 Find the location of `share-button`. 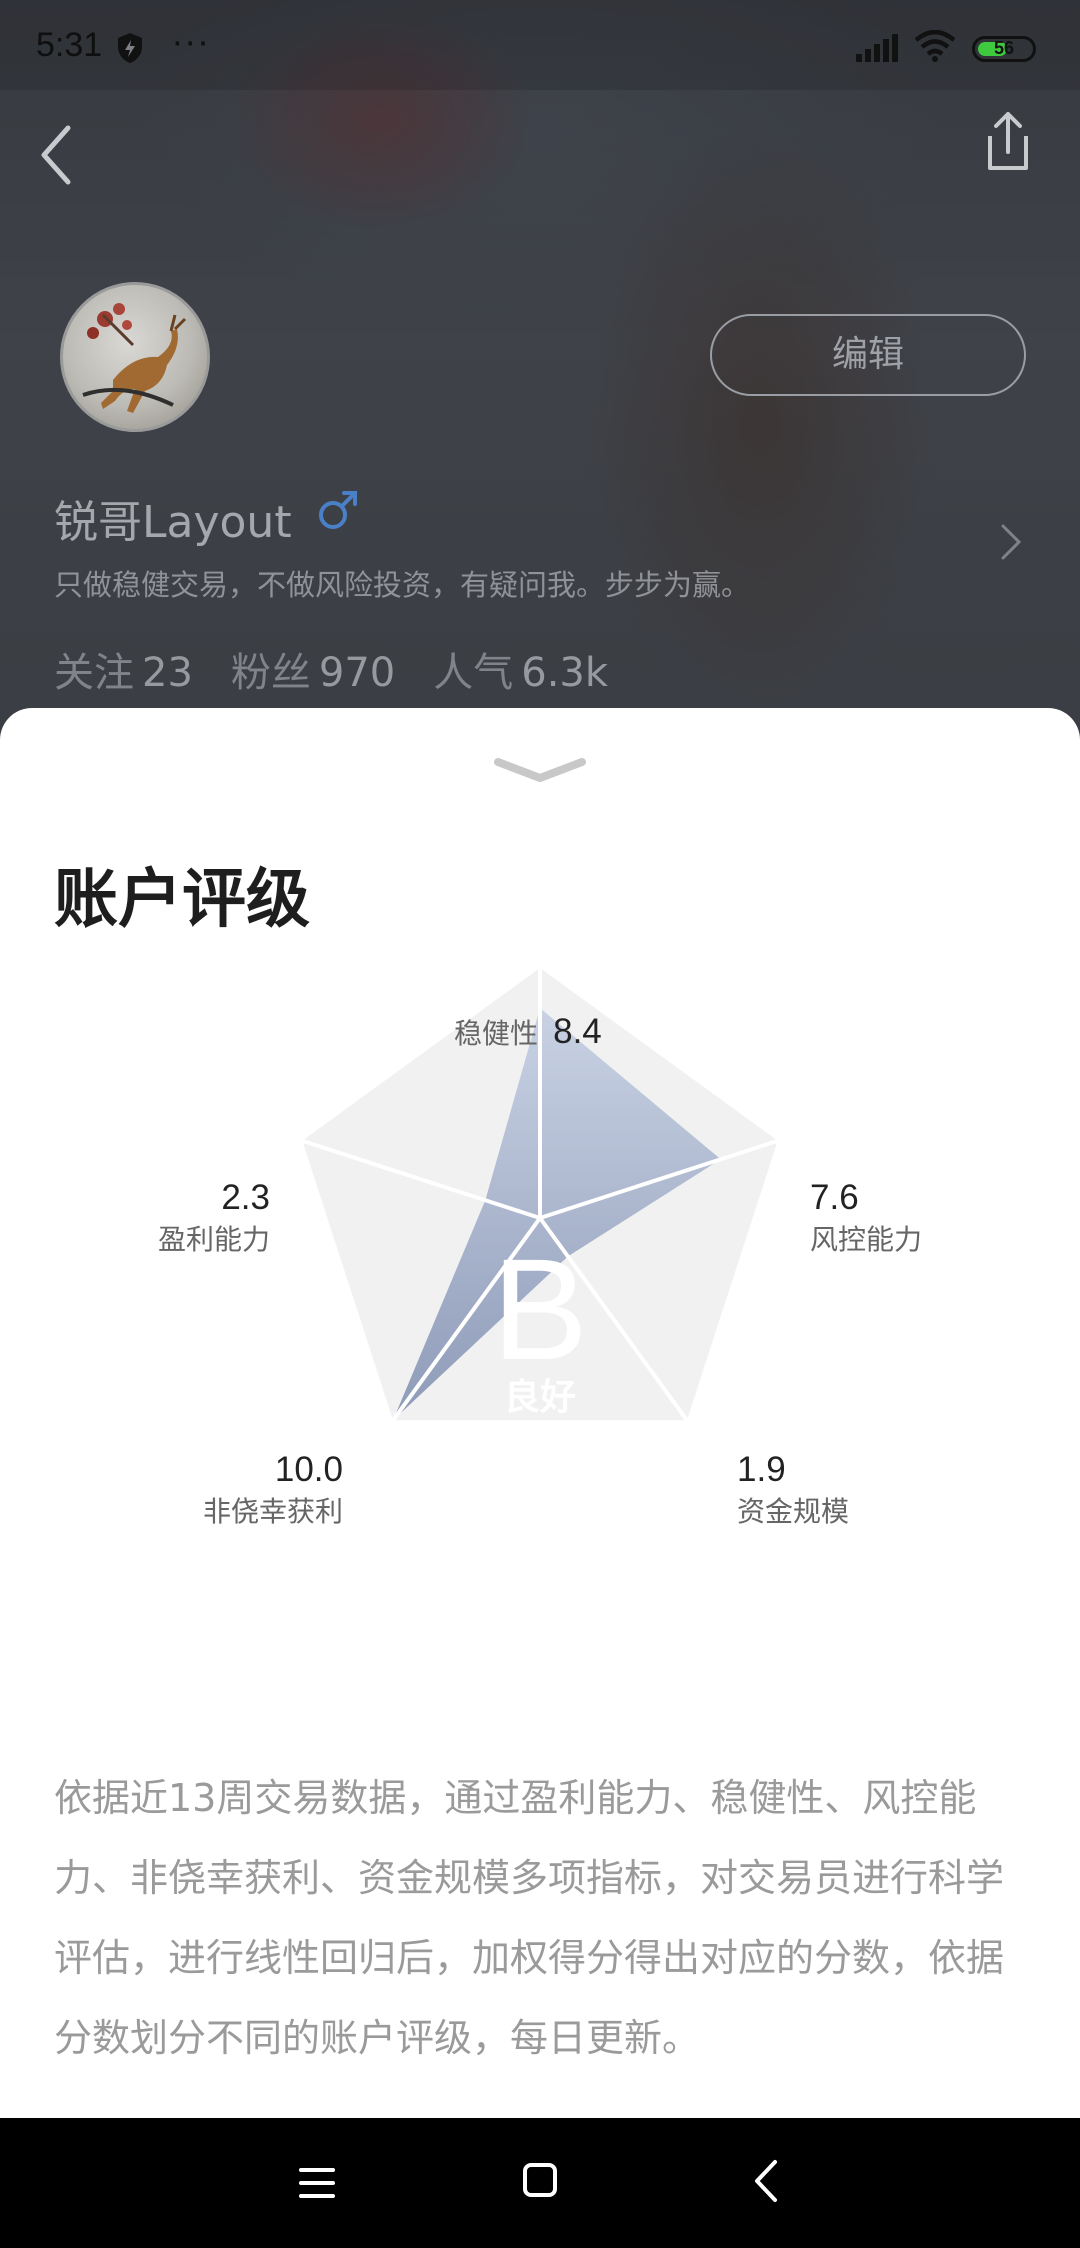

share-button is located at coordinates (1008, 143).